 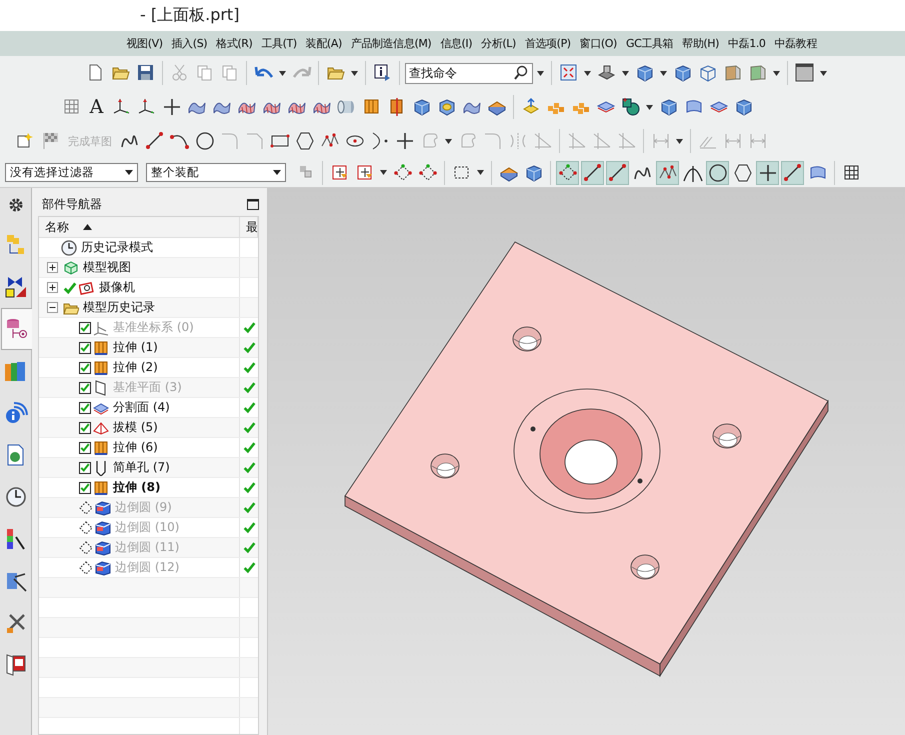 I want to click on tree-item-label: 拉伸 (2), so click(x=135, y=367).